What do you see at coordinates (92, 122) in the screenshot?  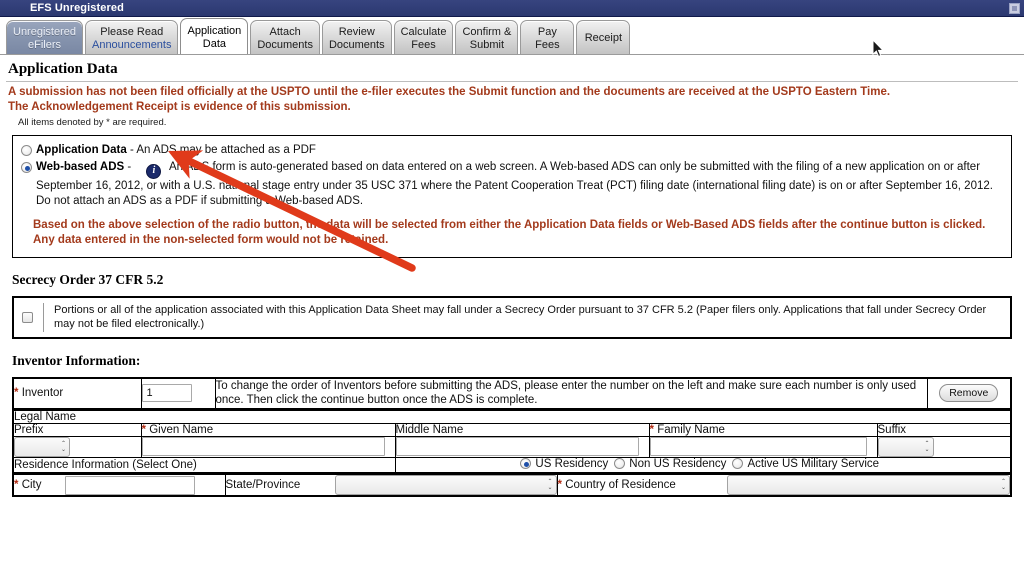 I see `required-fields-note: All items denoted by * are required.` at bounding box center [92, 122].